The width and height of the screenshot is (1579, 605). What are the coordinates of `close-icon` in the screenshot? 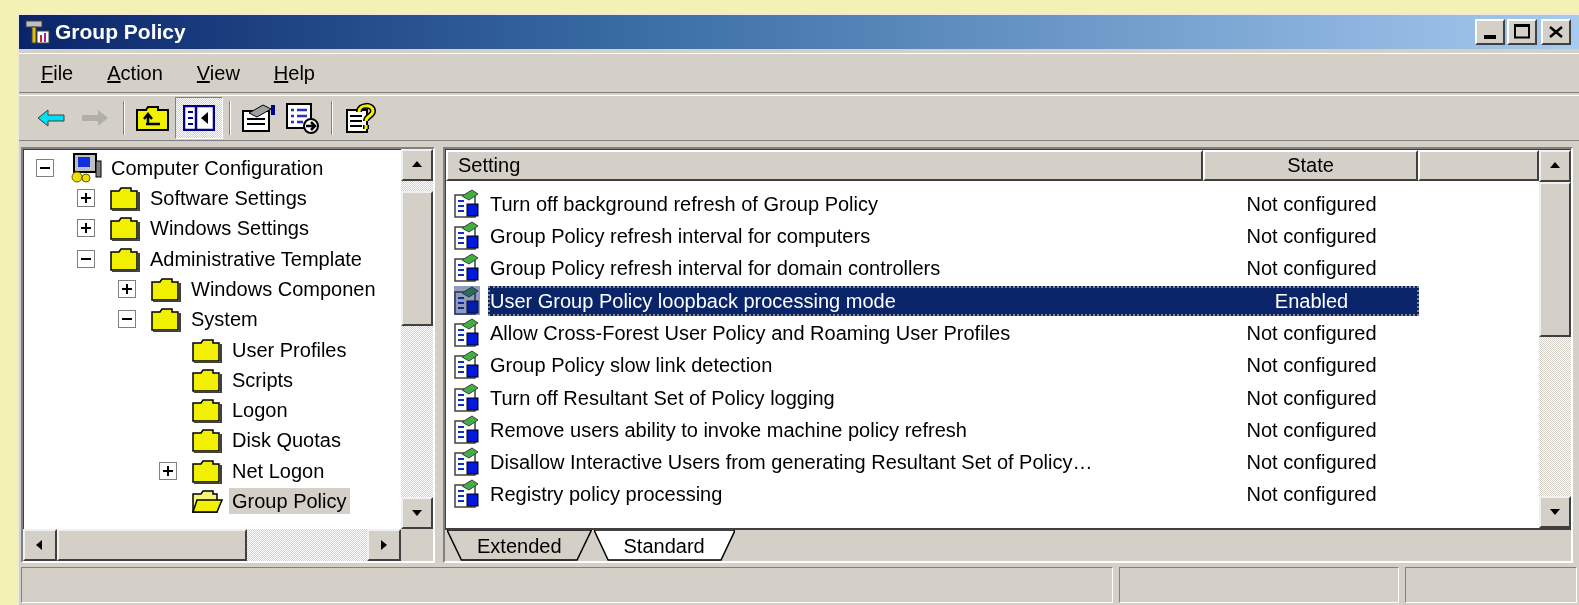 It's located at (1556, 31).